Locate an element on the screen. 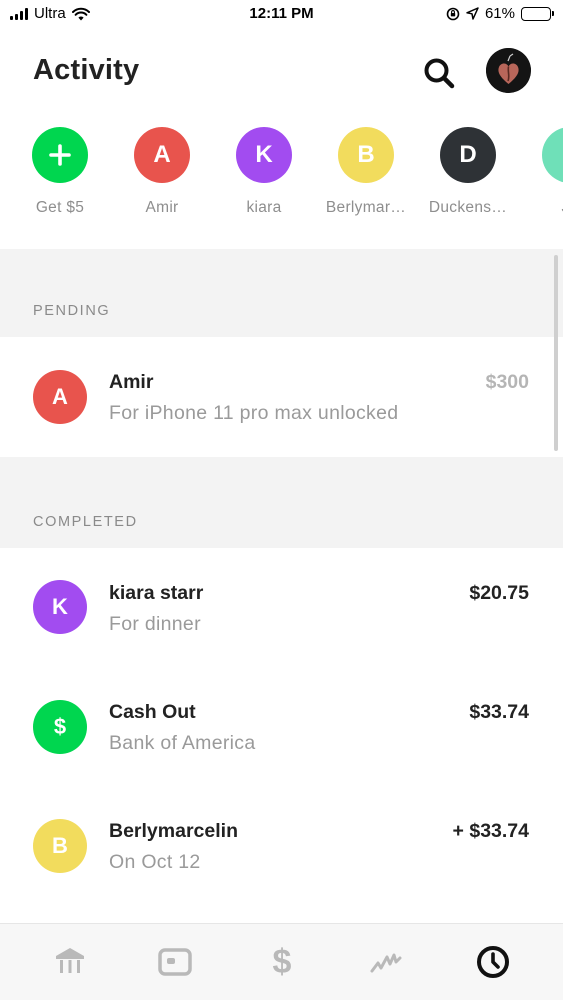 This screenshot has height=1000, width=563. contact-avatar: B is located at coordinates (366, 155).